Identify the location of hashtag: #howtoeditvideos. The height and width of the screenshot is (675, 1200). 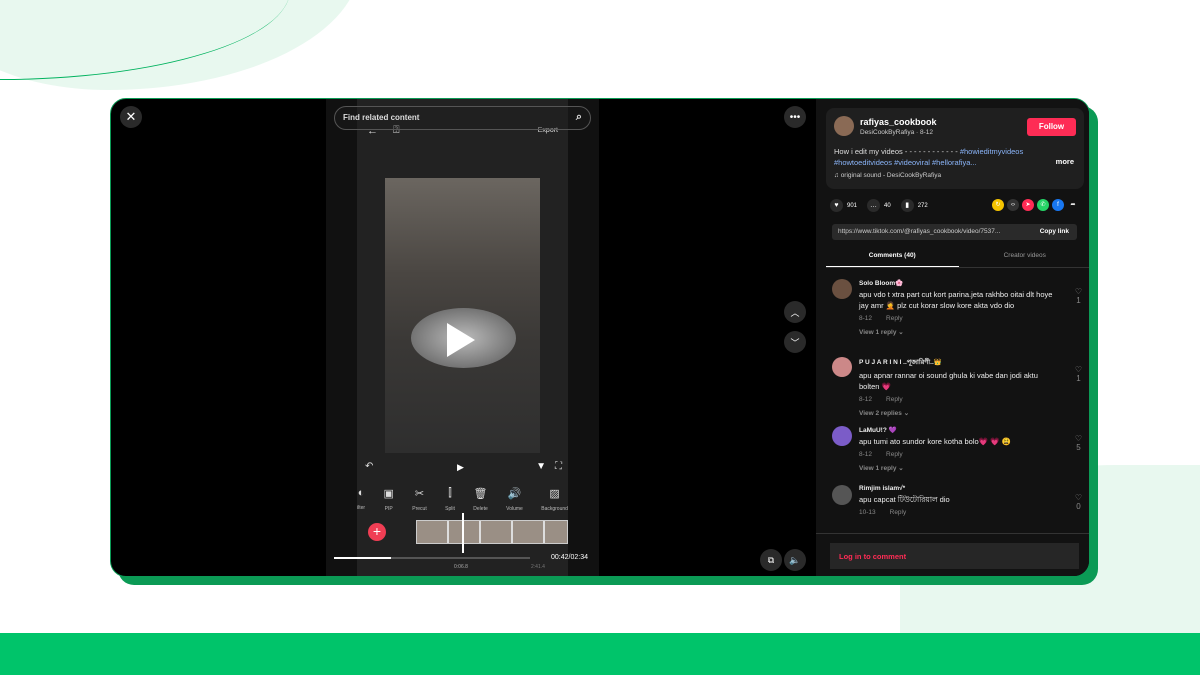
(863, 162).